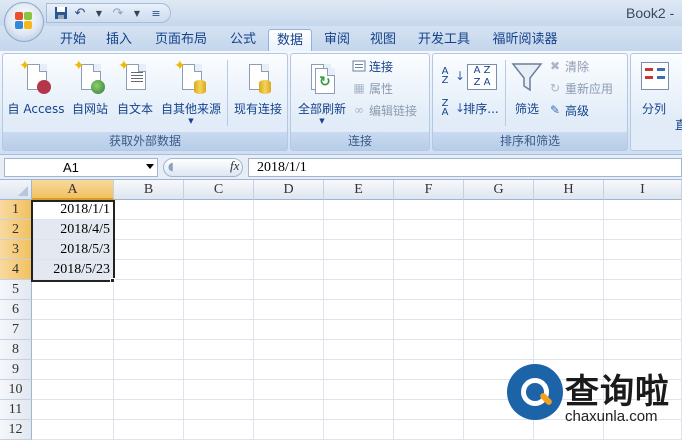  I want to click on cell-i1, so click(643, 210).